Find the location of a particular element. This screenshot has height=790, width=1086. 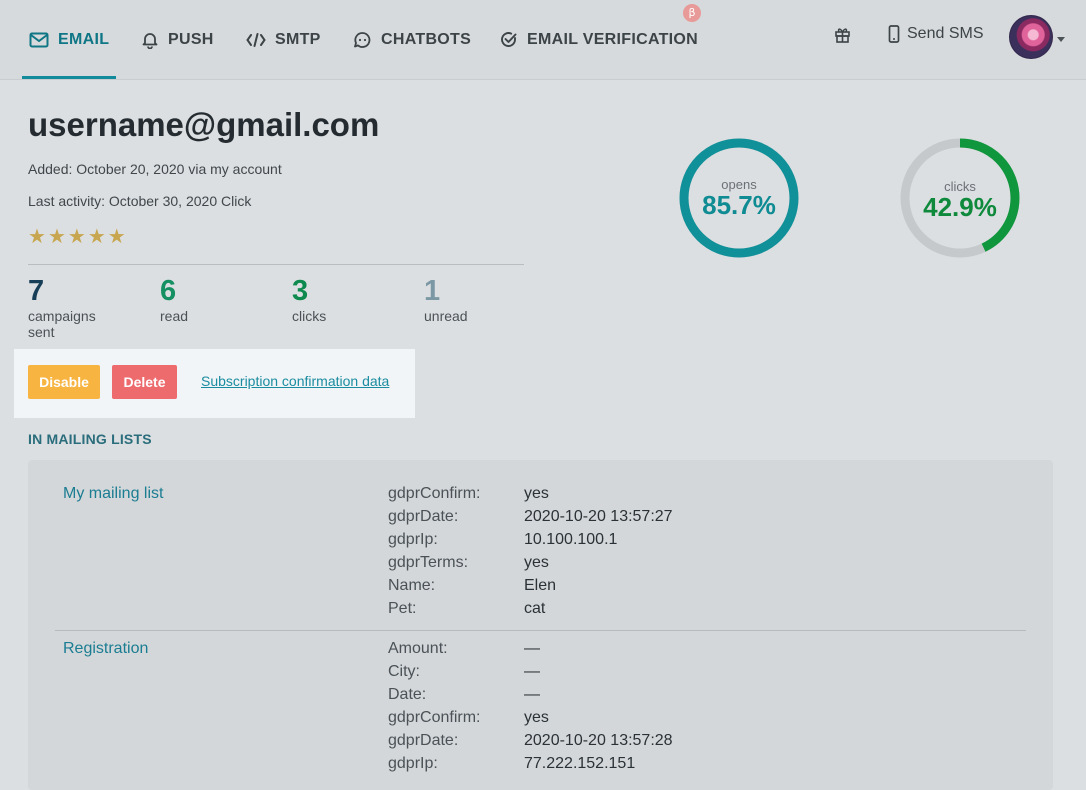

opens-value: 85.7% is located at coordinates (739, 205).